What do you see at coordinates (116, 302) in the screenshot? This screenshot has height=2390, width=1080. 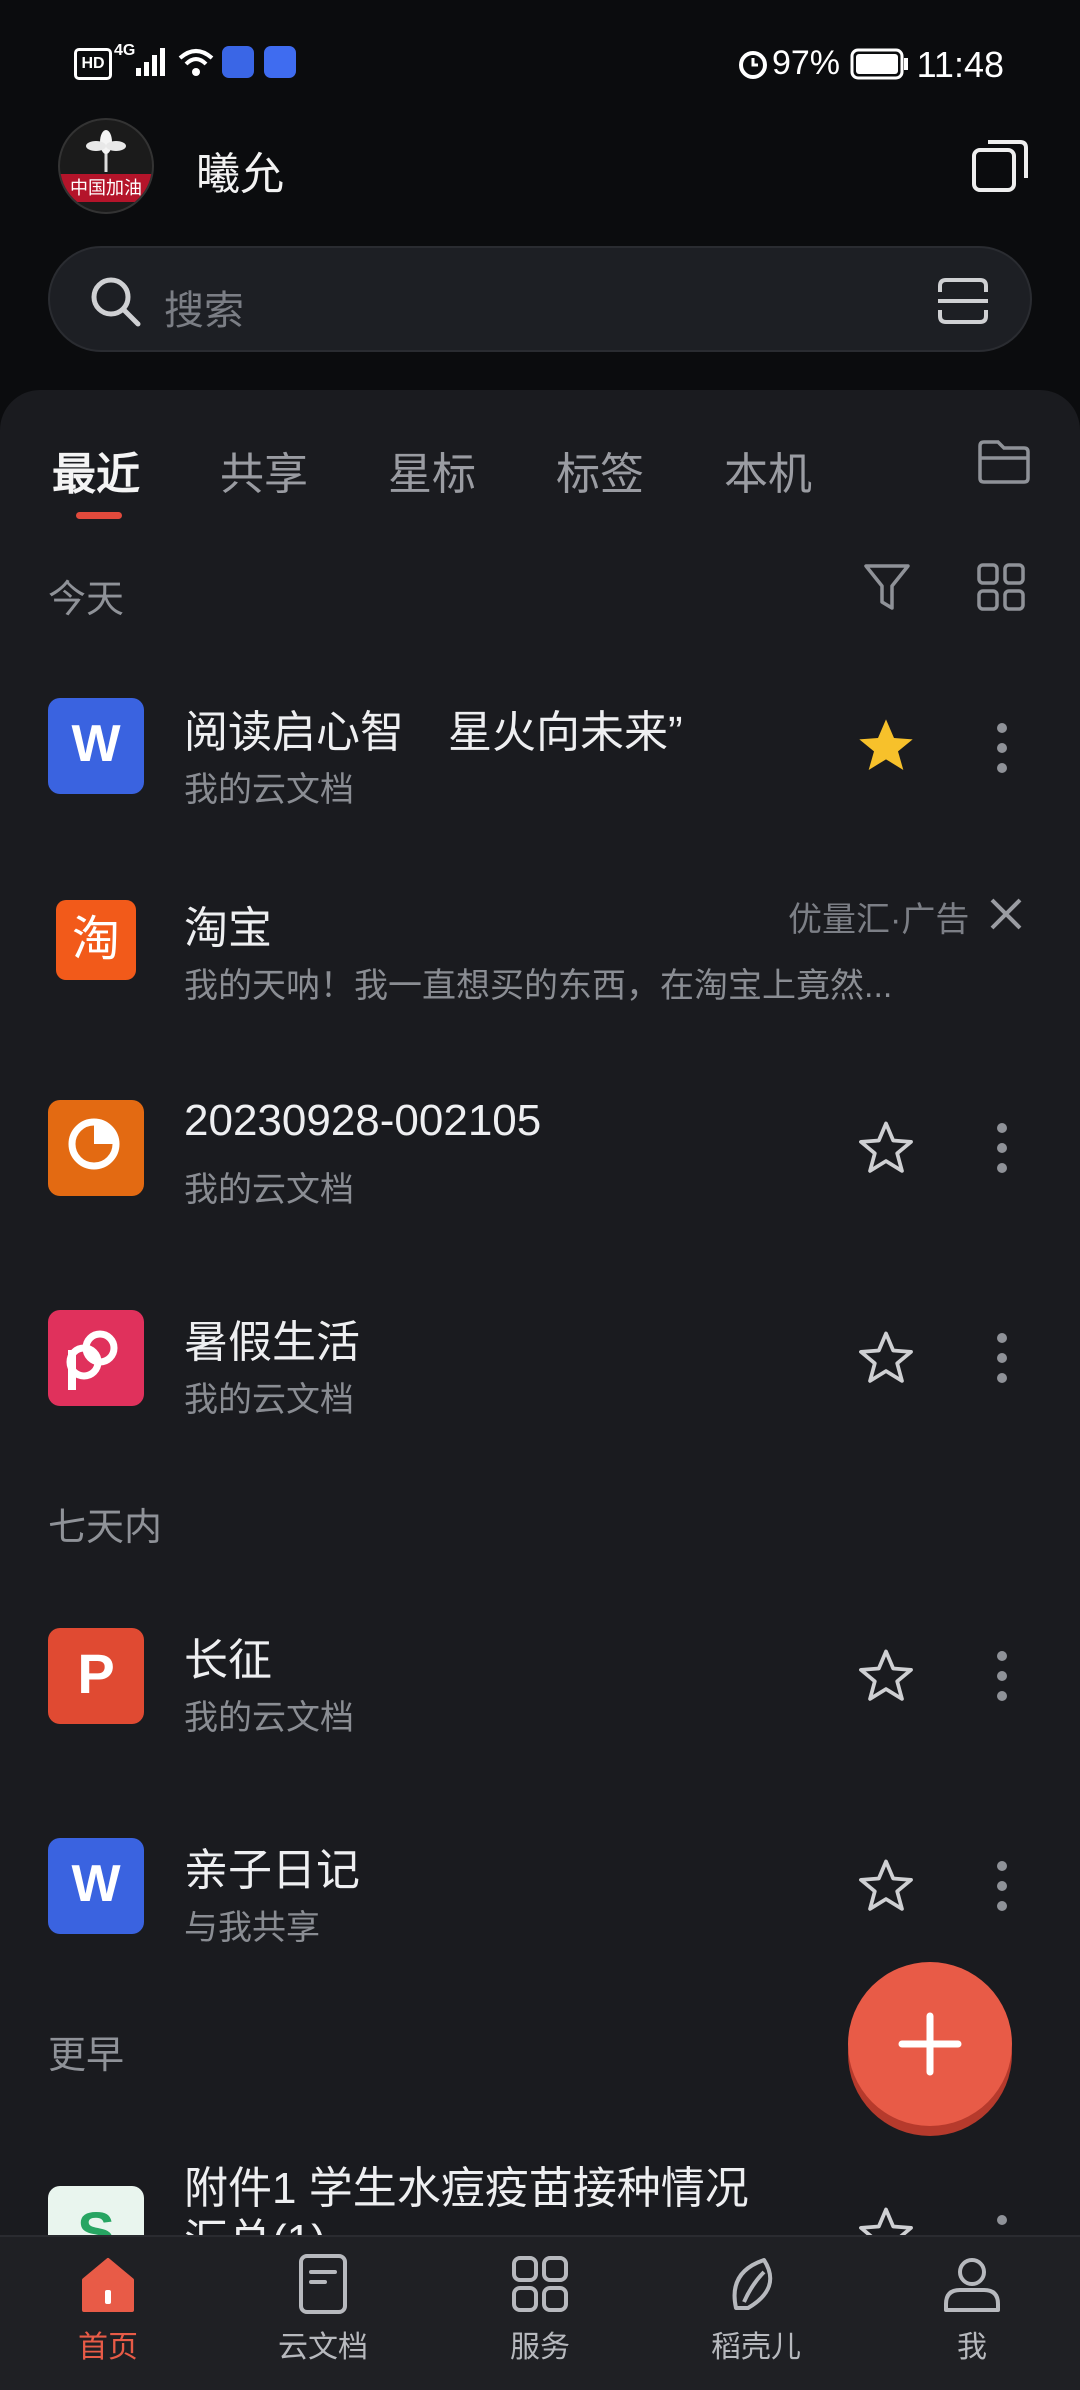 I see `search-icon` at bounding box center [116, 302].